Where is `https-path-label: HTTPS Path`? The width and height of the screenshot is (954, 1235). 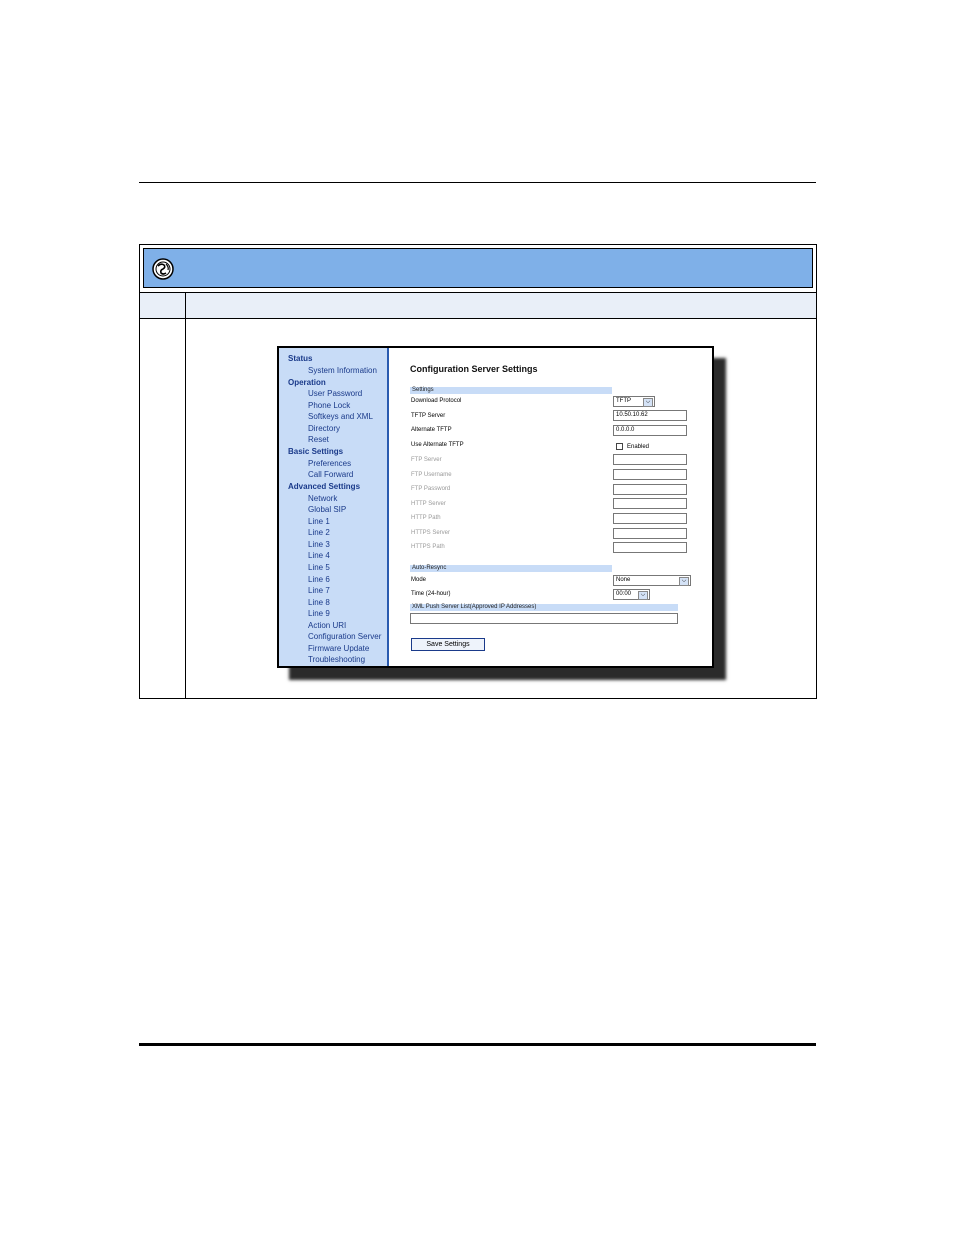 https-path-label: HTTPS Path is located at coordinates (428, 547).